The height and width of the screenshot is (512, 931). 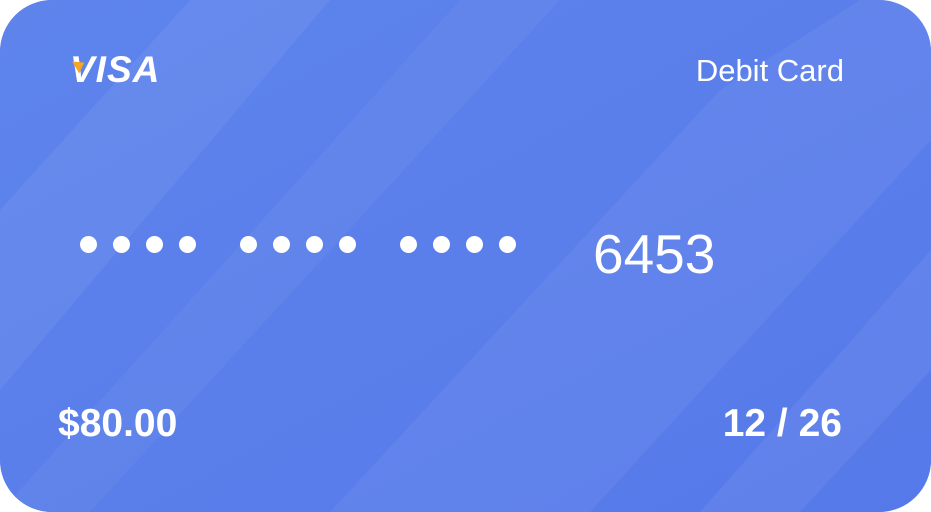 I want to click on card-last-four: 6453, so click(x=654, y=254).